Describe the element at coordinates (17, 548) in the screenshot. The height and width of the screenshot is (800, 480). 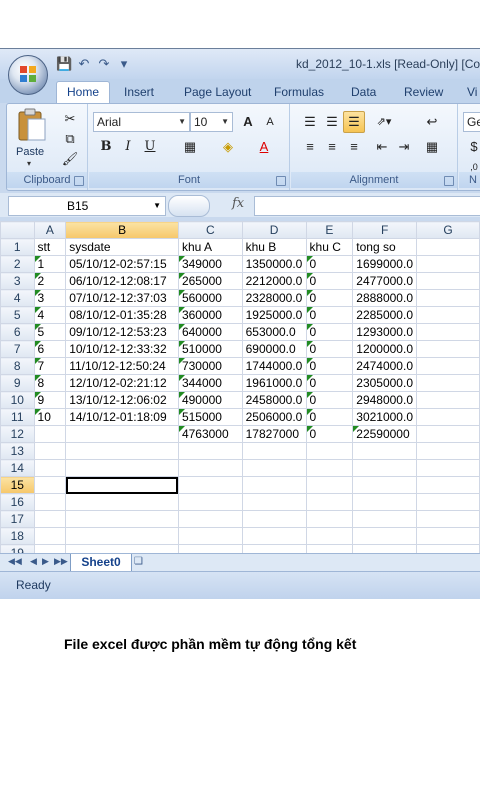
I see `row-header: 19` at that location.